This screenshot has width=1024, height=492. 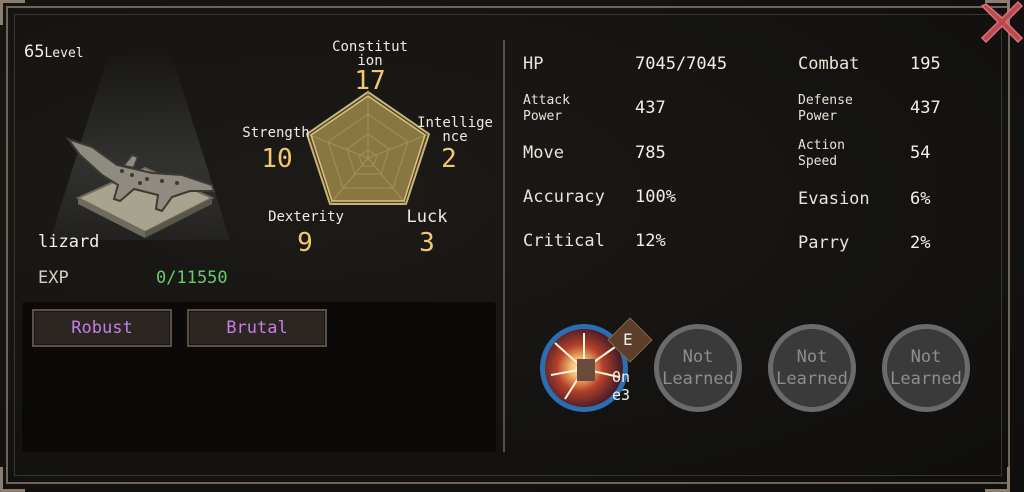 What do you see at coordinates (628, 339) in the screenshot?
I see `skill-tag-letter: E` at bounding box center [628, 339].